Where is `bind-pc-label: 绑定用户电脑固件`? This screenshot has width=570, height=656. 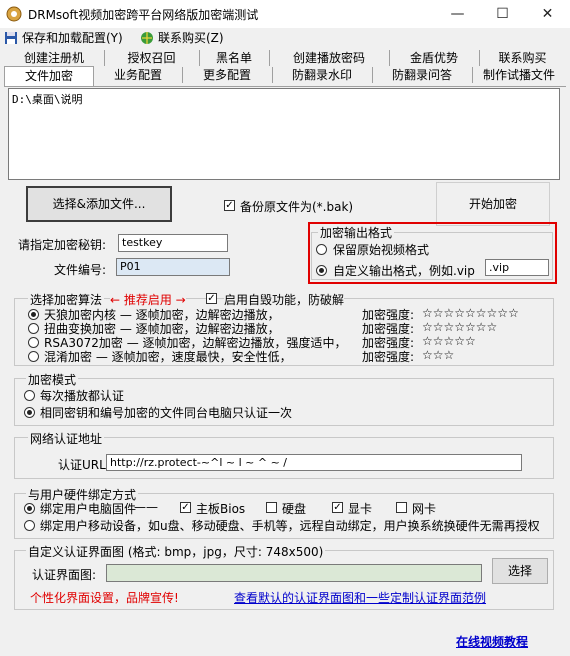 bind-pc-label: 绑定用户电脑固件 is located at coordinates (88, 509).